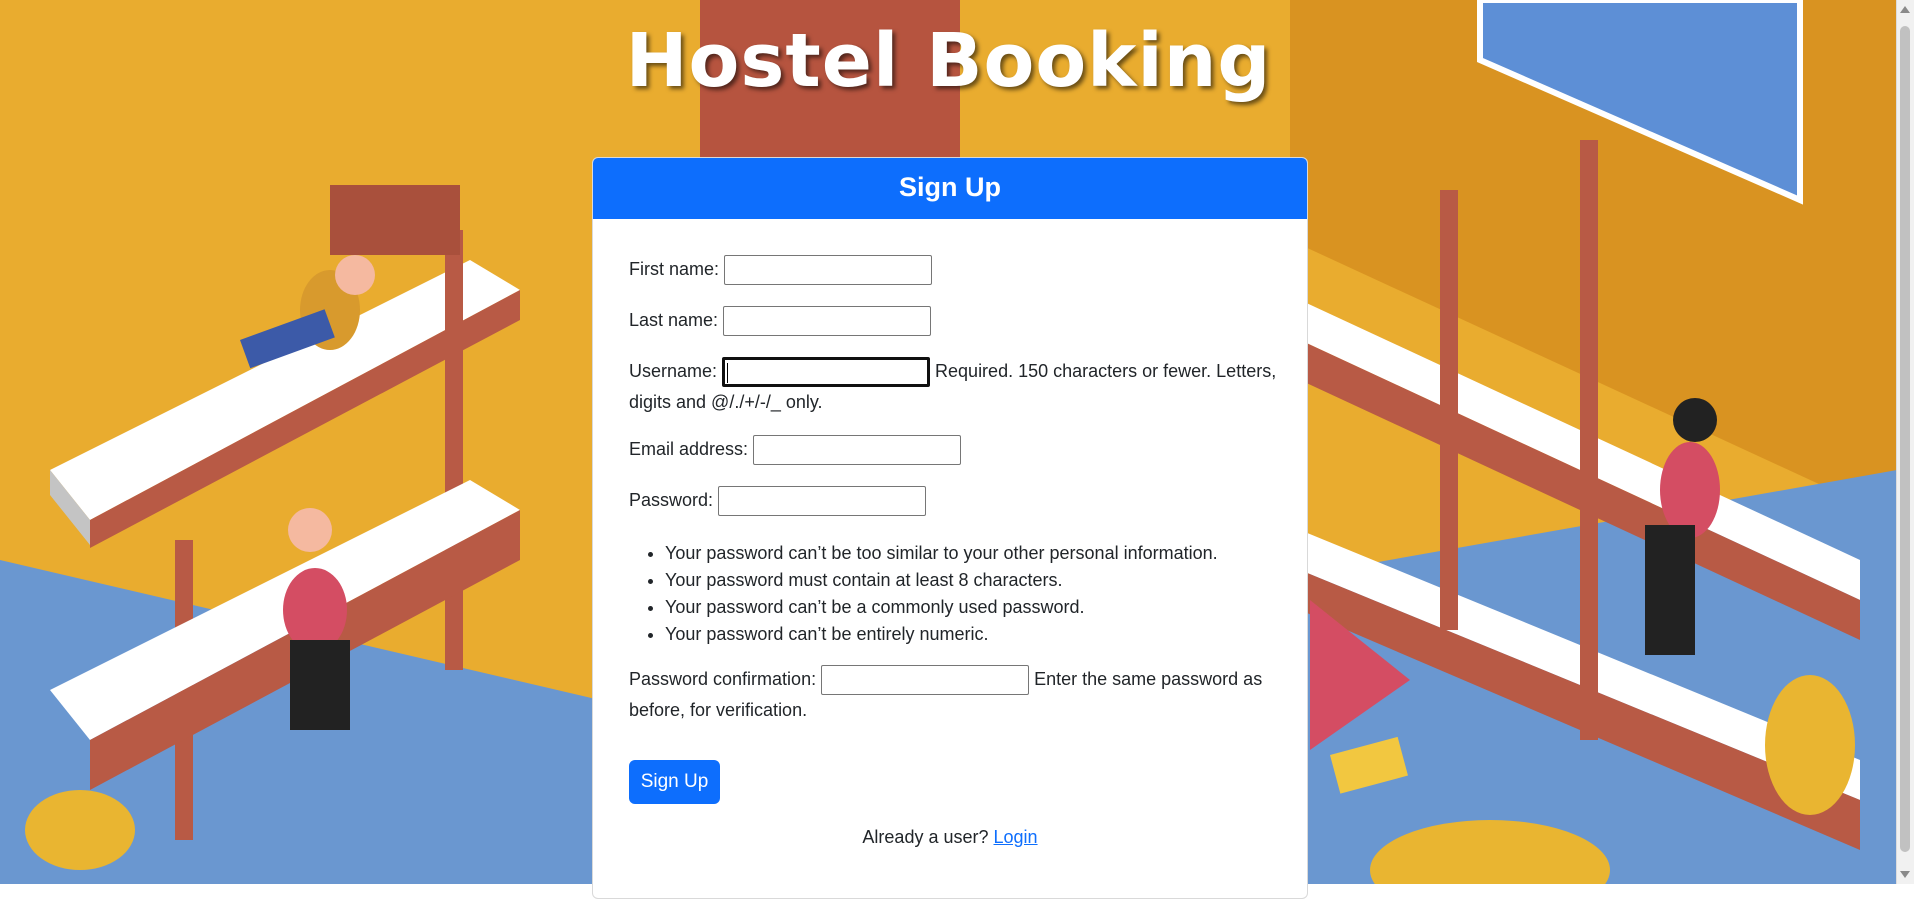 The image size is (1914, 899). What do you see at coordinates (950, 188) in the screenshot?
I see `card-title: Sign Up` at bounding box center [950, 188].